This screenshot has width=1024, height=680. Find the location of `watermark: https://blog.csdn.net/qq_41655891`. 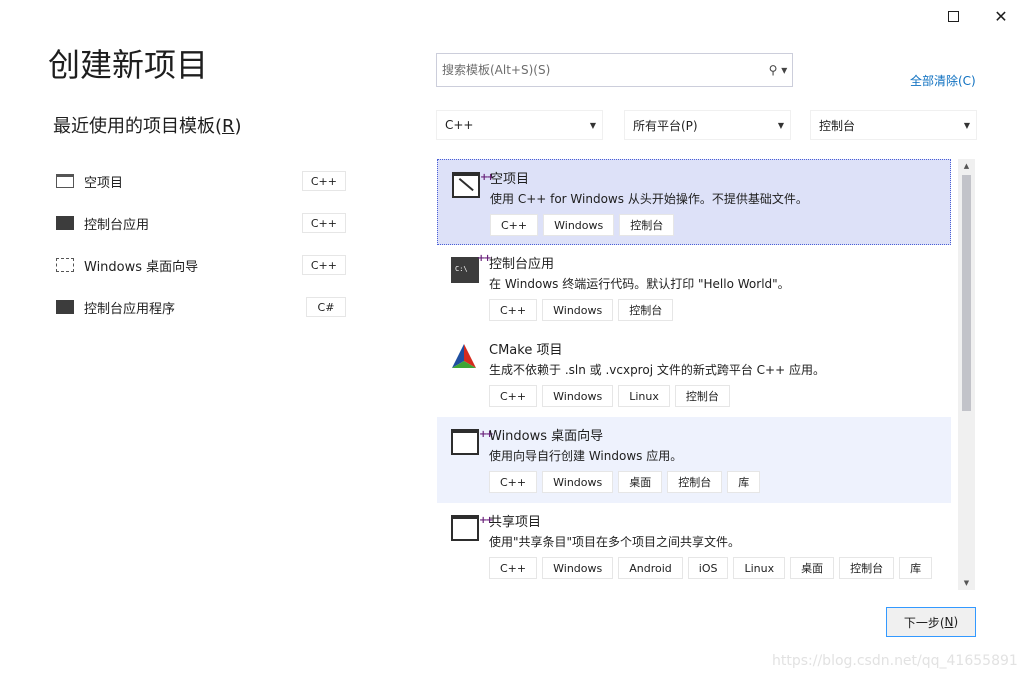

watermark: https://blog.csdn.net/qq_41655891 is located at coordinates (895, 661).